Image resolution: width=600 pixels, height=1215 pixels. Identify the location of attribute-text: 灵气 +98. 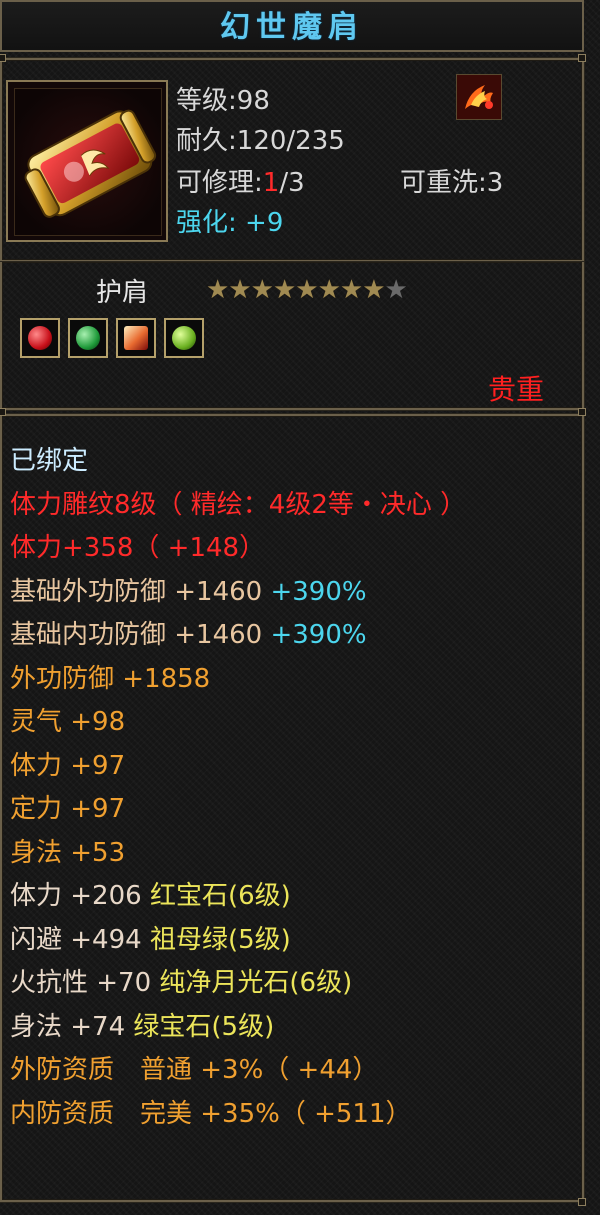
(68, 722).